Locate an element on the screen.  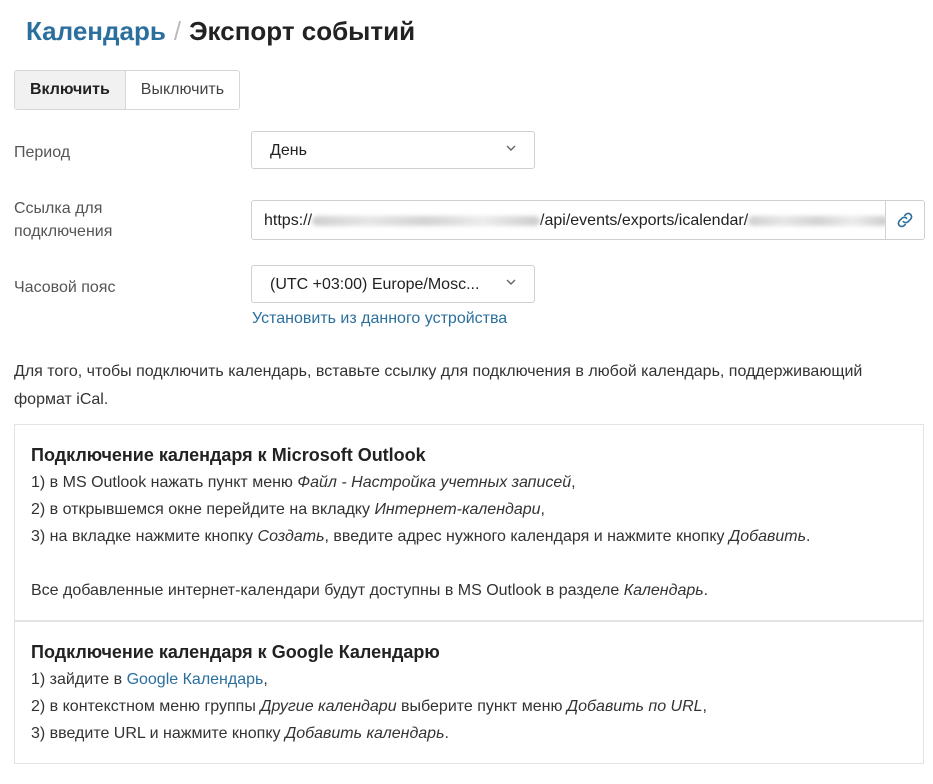
google-step-1: 1) зайдите в Google Календарь, is located at coordinates (149, 679).